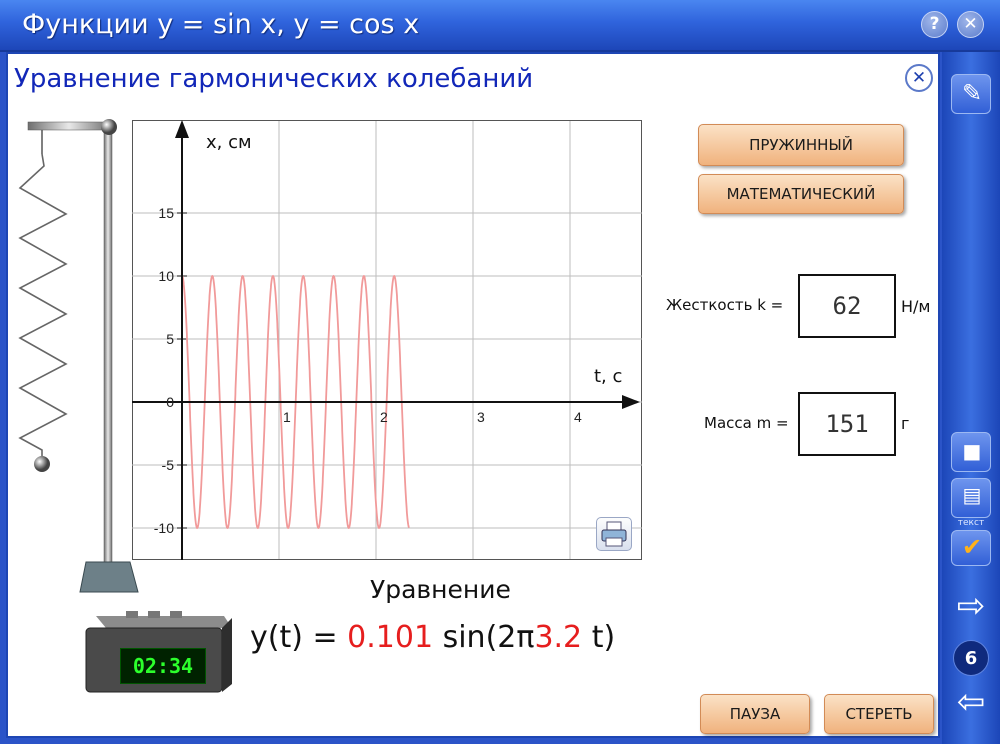 The width and height of the screenshot is (1000, 744). Describe the element at coordinates (631, 402) in the screenshot. I see `x-axis-arrow` at that location.